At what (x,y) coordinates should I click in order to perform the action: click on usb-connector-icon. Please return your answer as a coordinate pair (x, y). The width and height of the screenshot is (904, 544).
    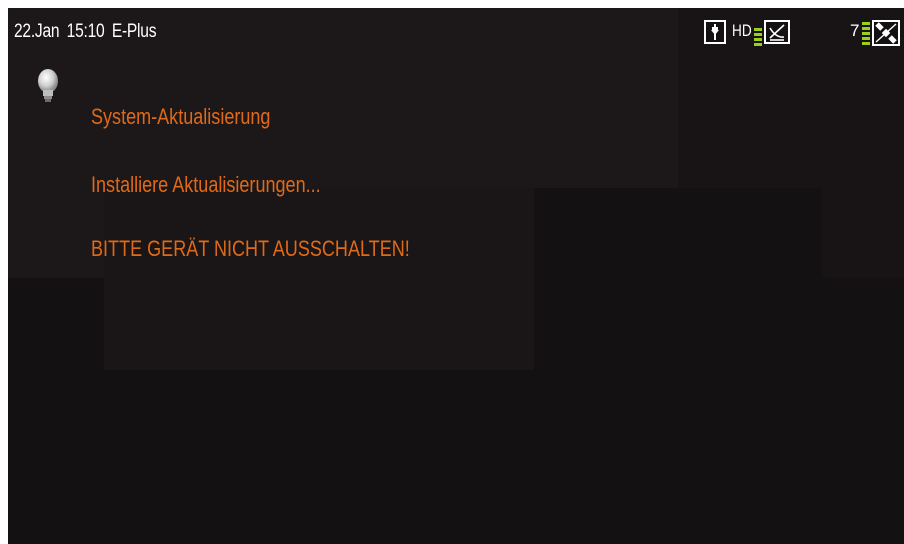
    Looking at the image, I should click on (715, 32).